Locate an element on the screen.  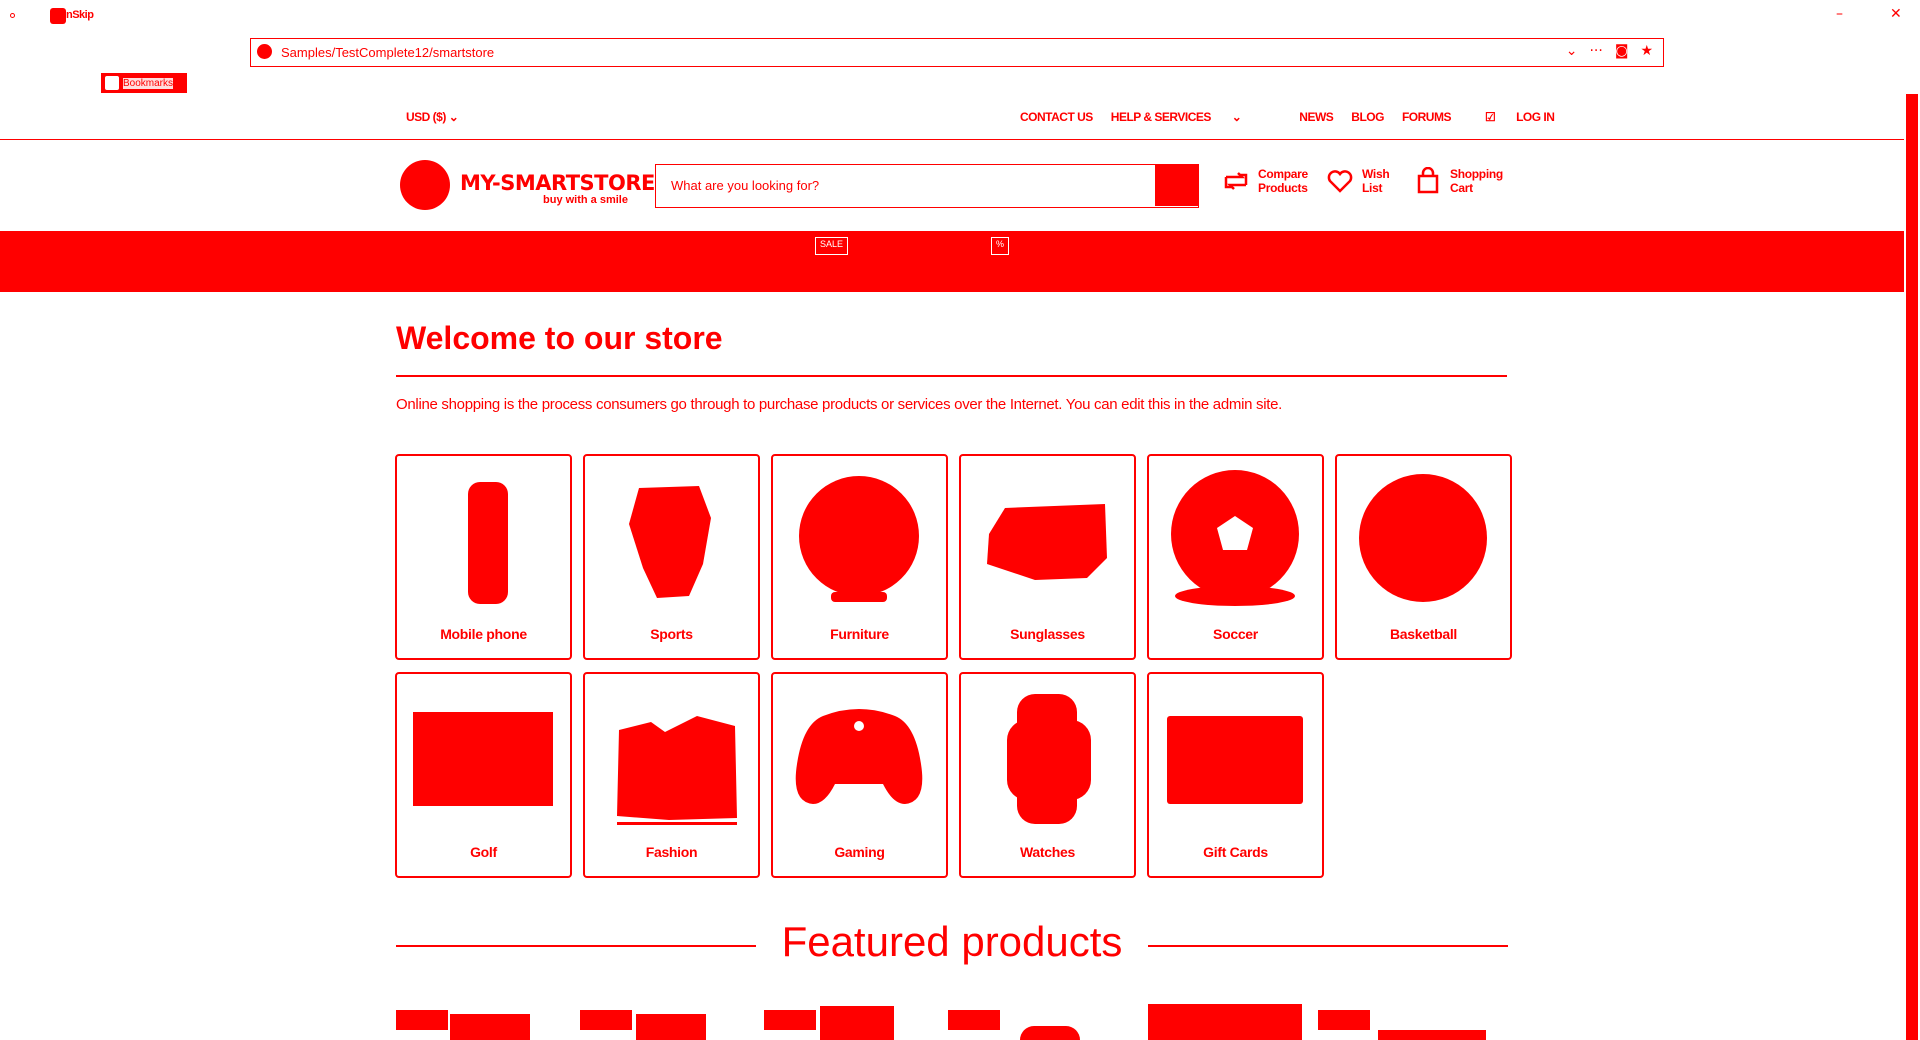
wishlist-button: Wish List is located at coordinates (1361, 181).